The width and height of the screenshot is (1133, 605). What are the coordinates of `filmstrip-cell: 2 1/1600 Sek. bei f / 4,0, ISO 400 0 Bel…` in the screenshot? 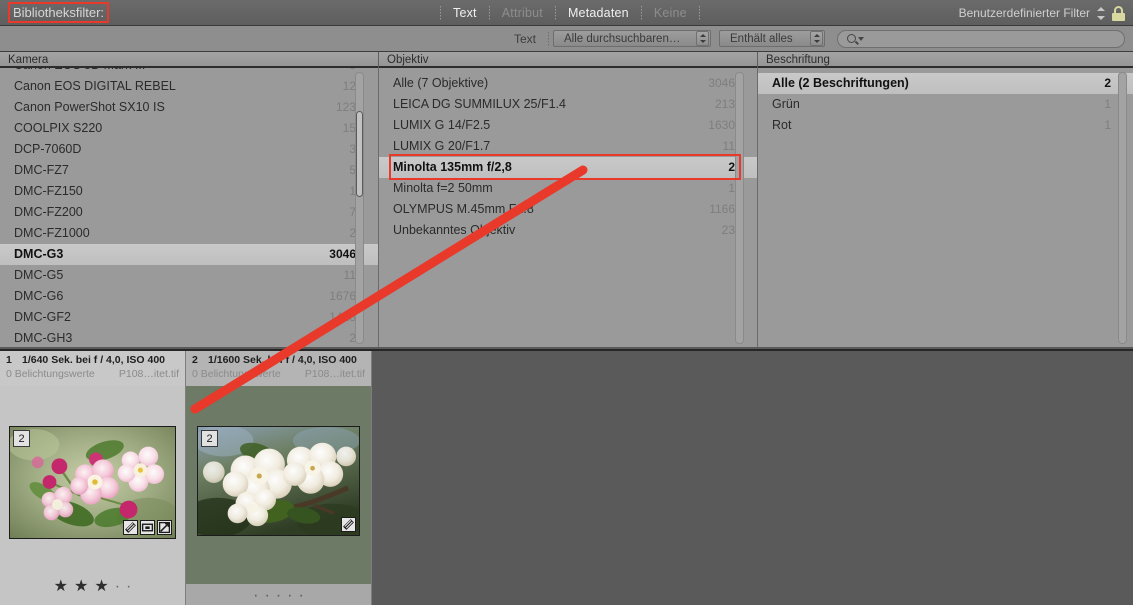 It's located at (278, 478).